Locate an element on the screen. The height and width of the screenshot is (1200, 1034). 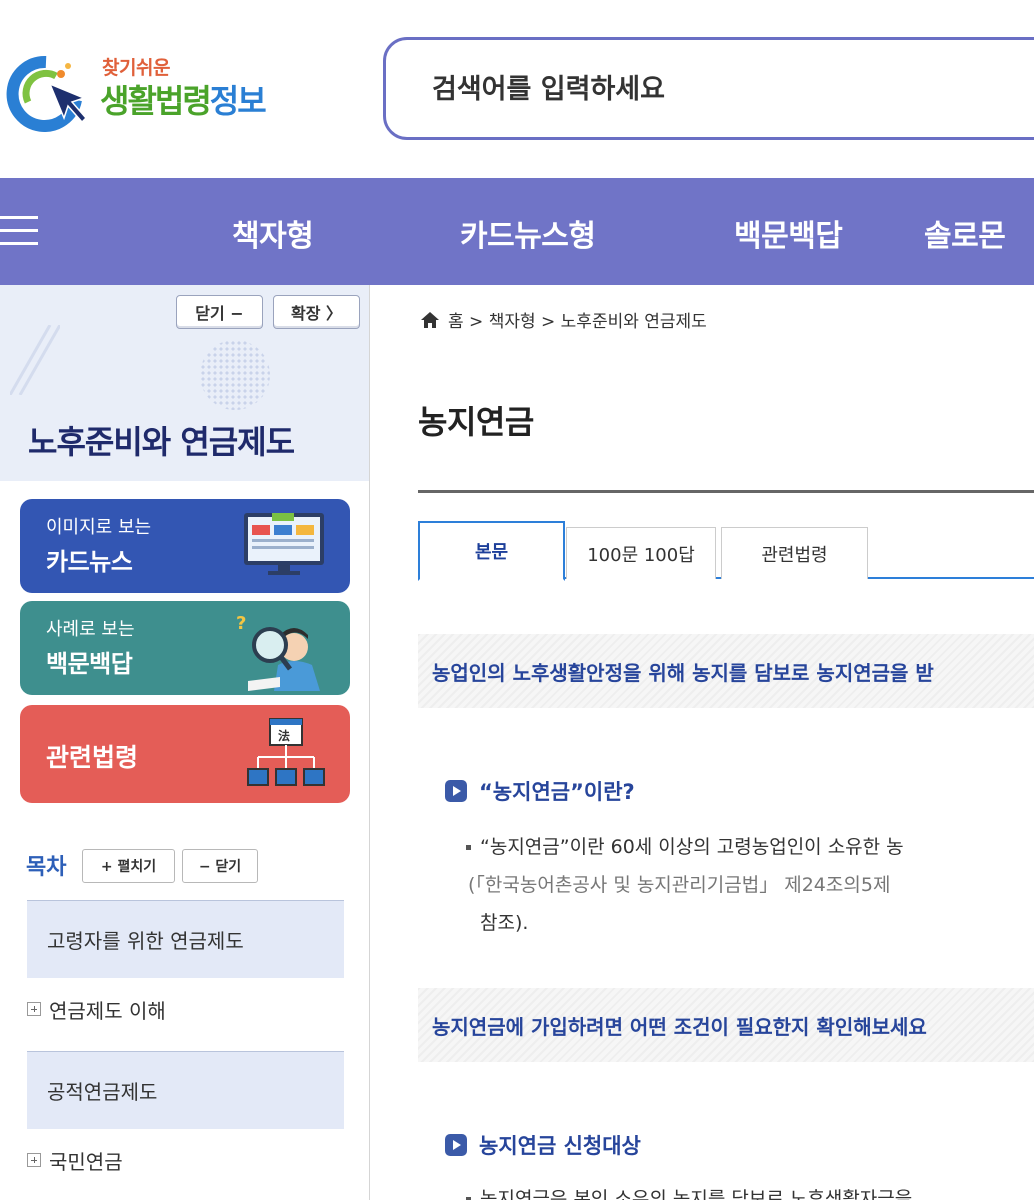
toc-header: 목차 + 펼치기 − 닫기 is located at coordinates (191, 867).